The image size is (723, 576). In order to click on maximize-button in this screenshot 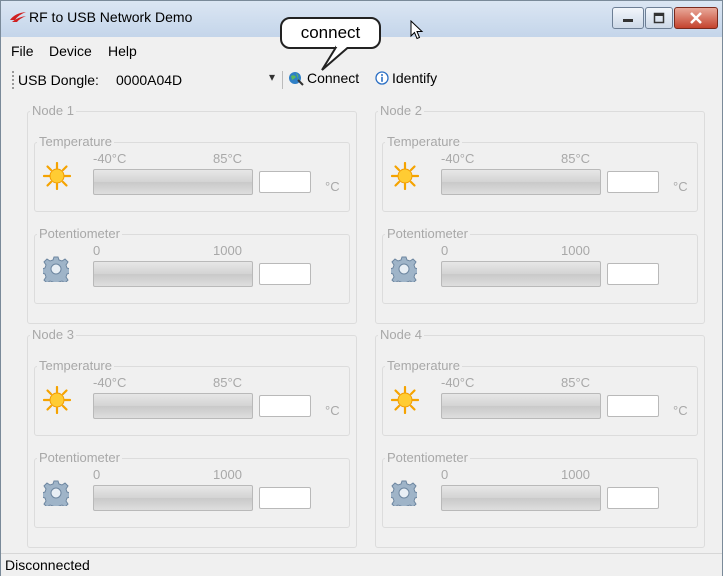, I will do `click(659, 18)`.